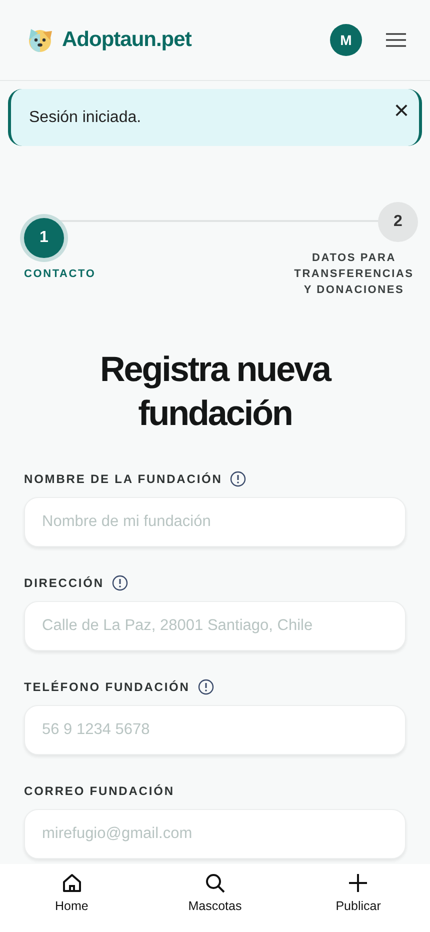  Describe the element at coordinates (40, 40) in the screenshot. I see `logo-icon` at that location.